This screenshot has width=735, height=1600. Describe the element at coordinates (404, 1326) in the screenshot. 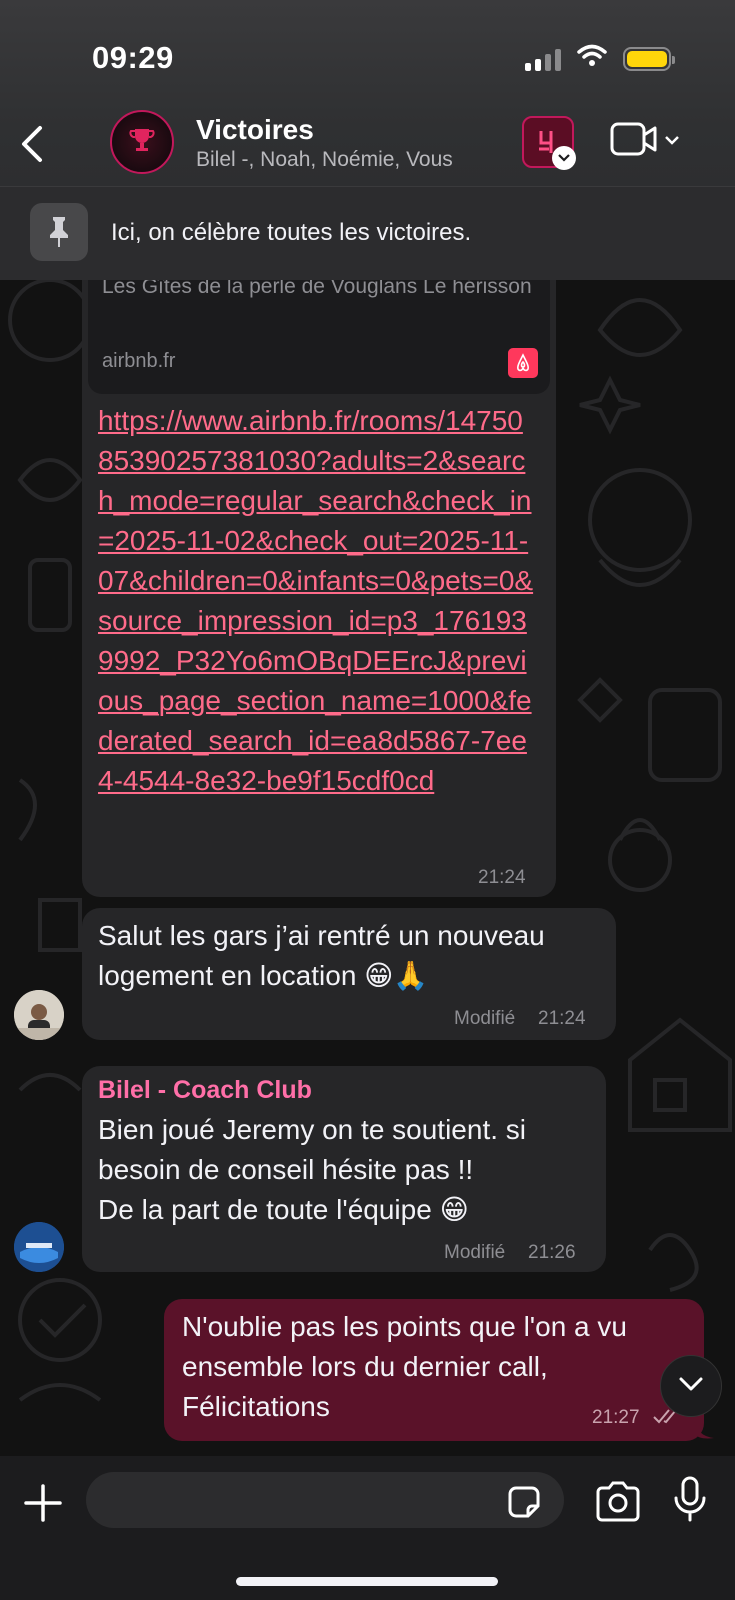

I see `message-text-line: N'oublie pas les points que l'on a vu` at that location.